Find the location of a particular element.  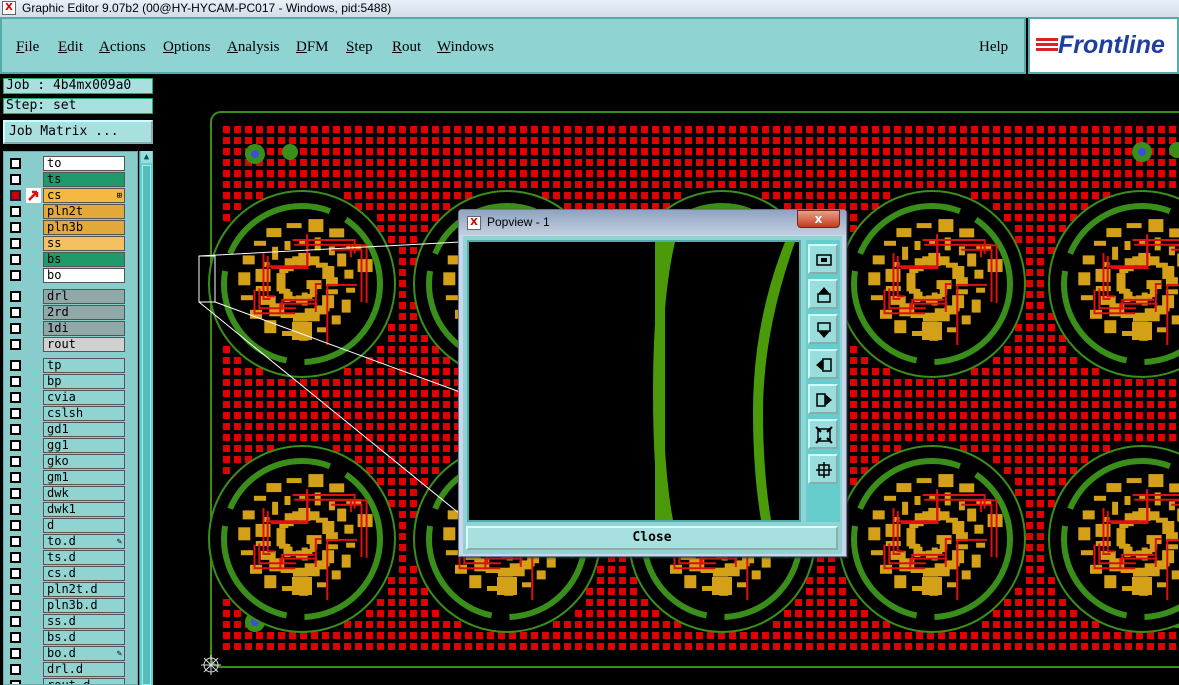

layer-name: 1di is located at coordinates (84, 328).